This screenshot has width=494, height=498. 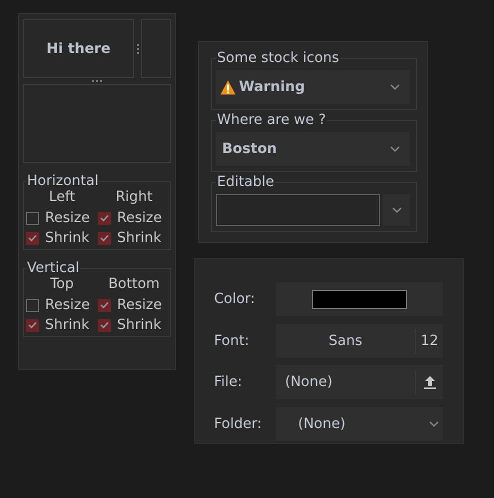 I want to click on frame-title: Some stock icons, so click(x=278, y=58).